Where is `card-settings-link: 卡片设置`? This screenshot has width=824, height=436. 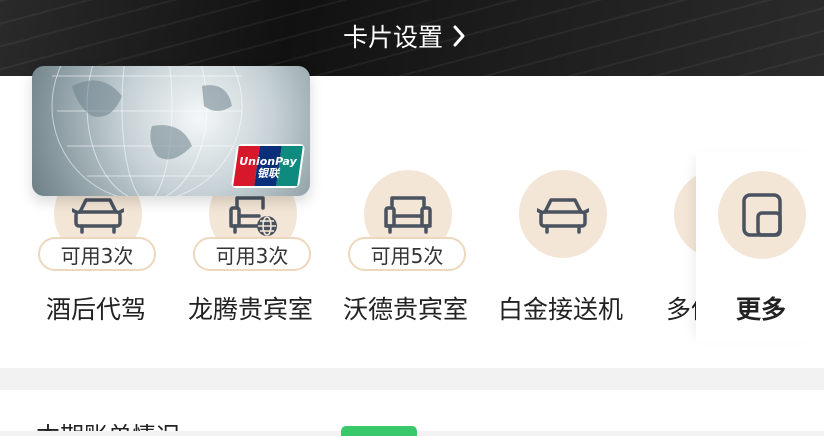
card-settings-link: 卡片设置 is located at coordinates (405, 36).